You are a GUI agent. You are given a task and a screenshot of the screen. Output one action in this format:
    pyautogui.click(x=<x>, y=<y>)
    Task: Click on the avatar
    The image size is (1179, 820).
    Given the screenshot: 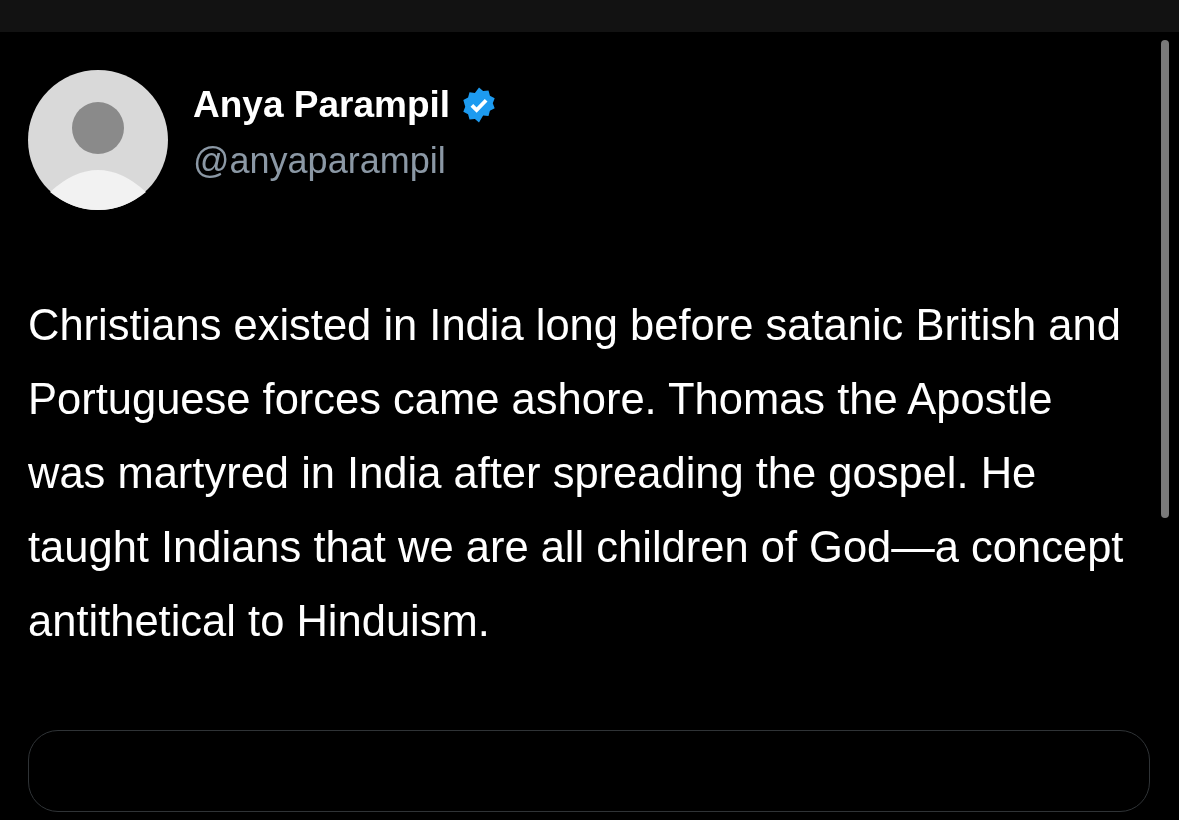 What is the action you would take?
    pyautogui.click(x=98, y=140)
    